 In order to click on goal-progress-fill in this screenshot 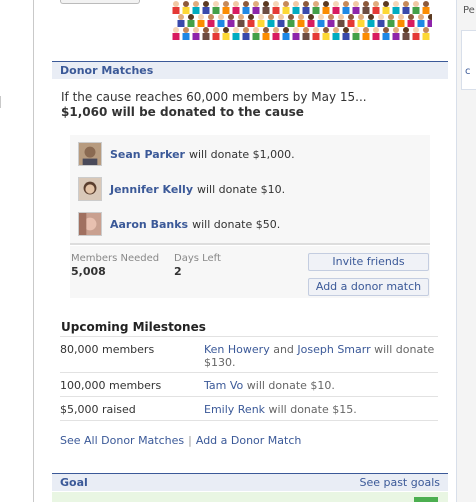, I will do `click(426, 499)`.